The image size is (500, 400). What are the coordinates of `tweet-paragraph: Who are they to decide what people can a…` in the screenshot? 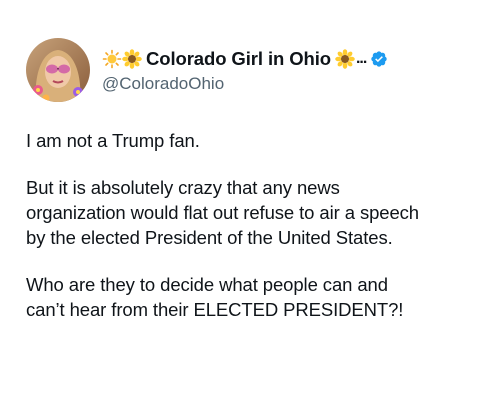 It's located at (215, 297).